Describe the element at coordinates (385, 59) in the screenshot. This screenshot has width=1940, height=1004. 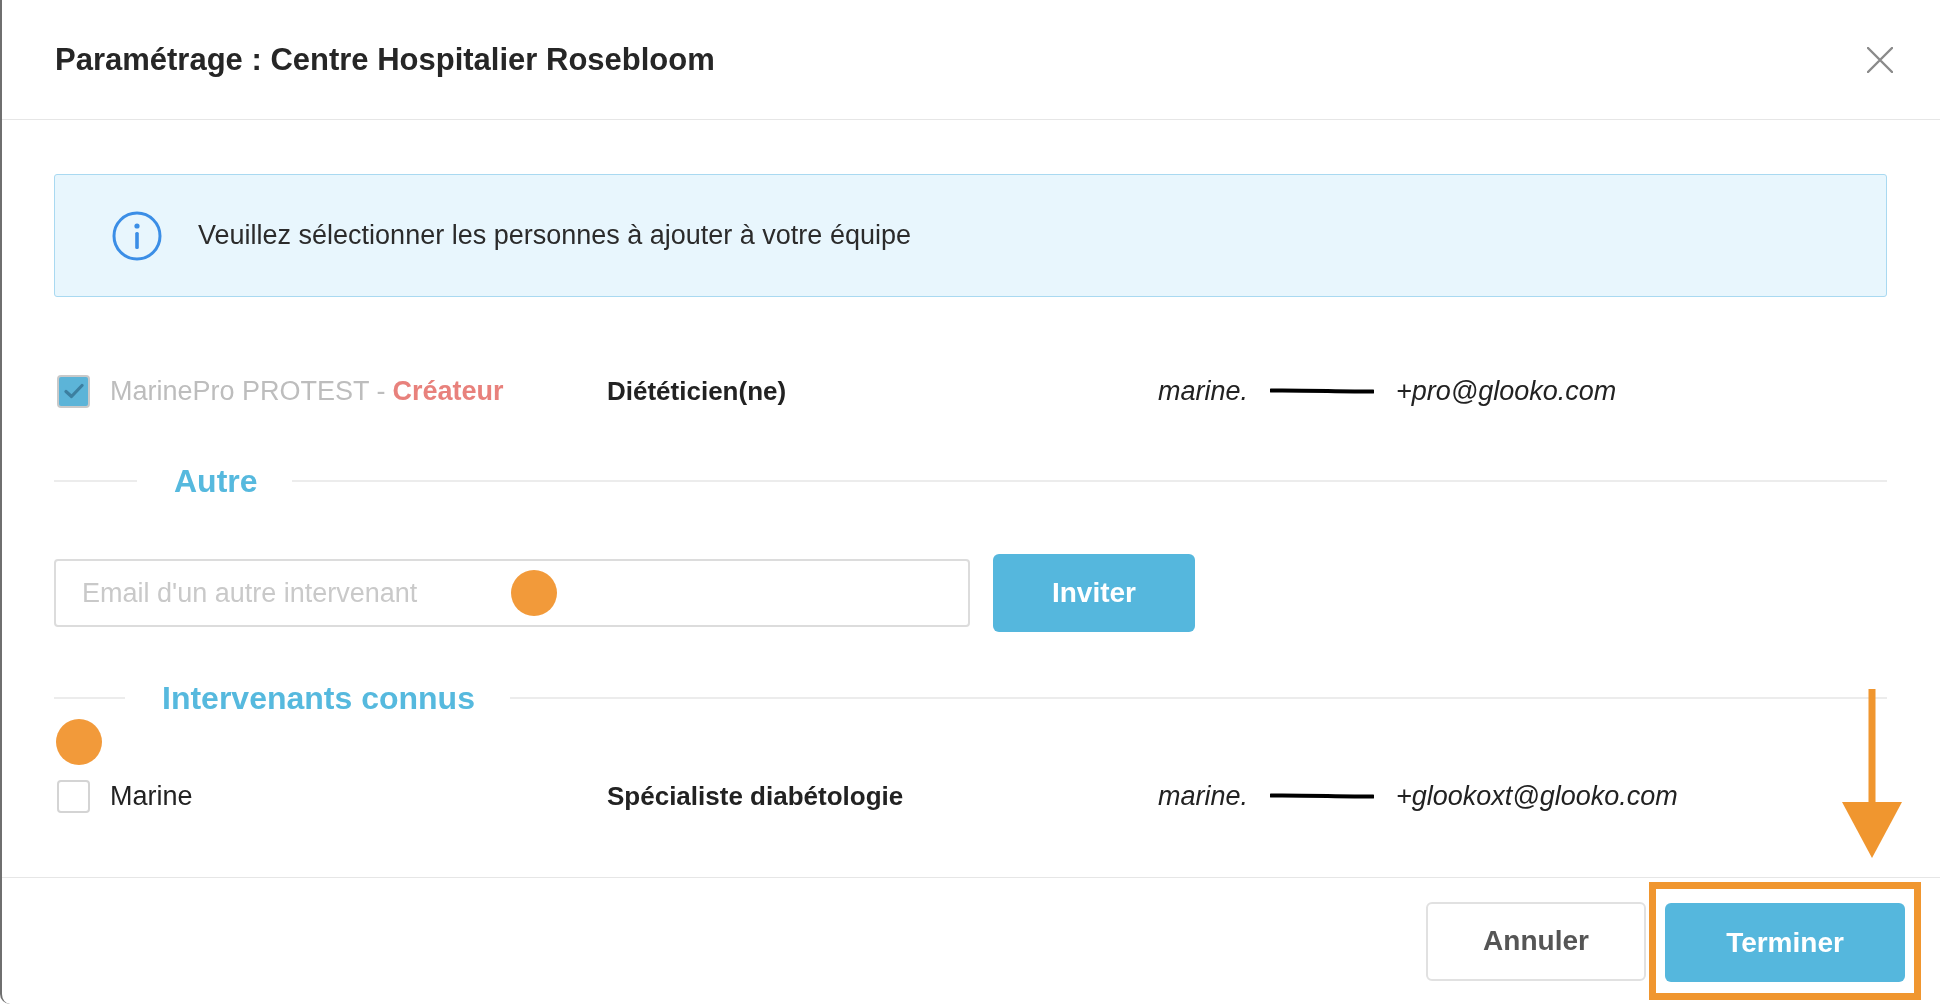
I see `dialog-title: Paramétrage : Centre Hospitalier Rosebloom` at that location.